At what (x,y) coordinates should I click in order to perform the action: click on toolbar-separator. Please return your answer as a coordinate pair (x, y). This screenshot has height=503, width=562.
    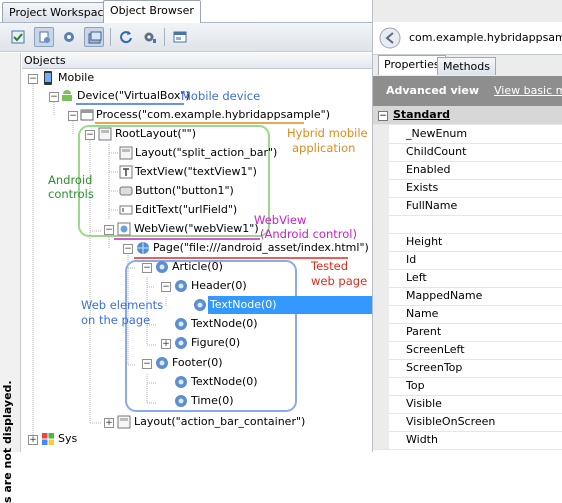
    Looking at the image, I should click on (164, 37).